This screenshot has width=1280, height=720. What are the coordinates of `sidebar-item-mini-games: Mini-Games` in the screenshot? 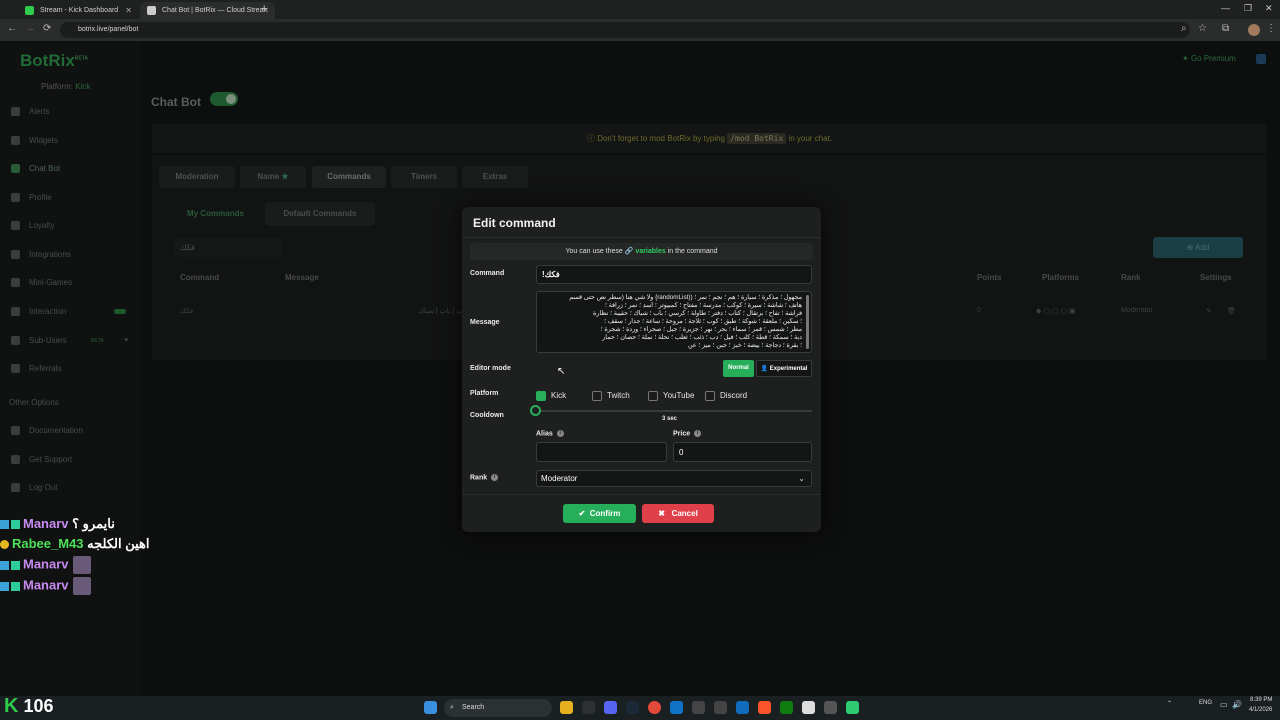 It's located at (73, 283).